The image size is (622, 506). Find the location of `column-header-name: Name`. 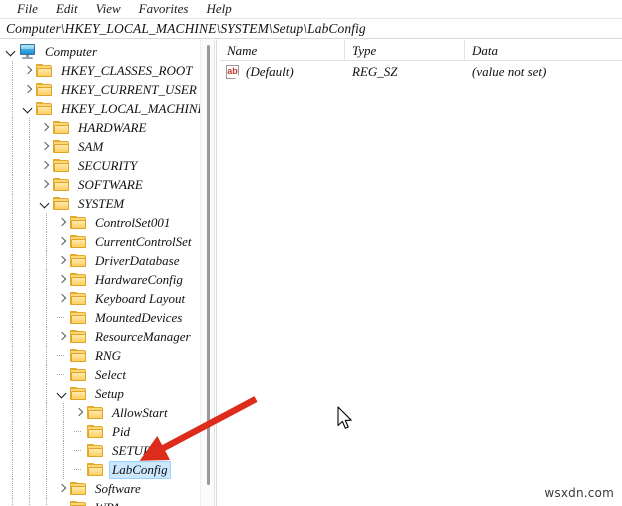

column-header-name: Name is located at coordinates (282, 50).